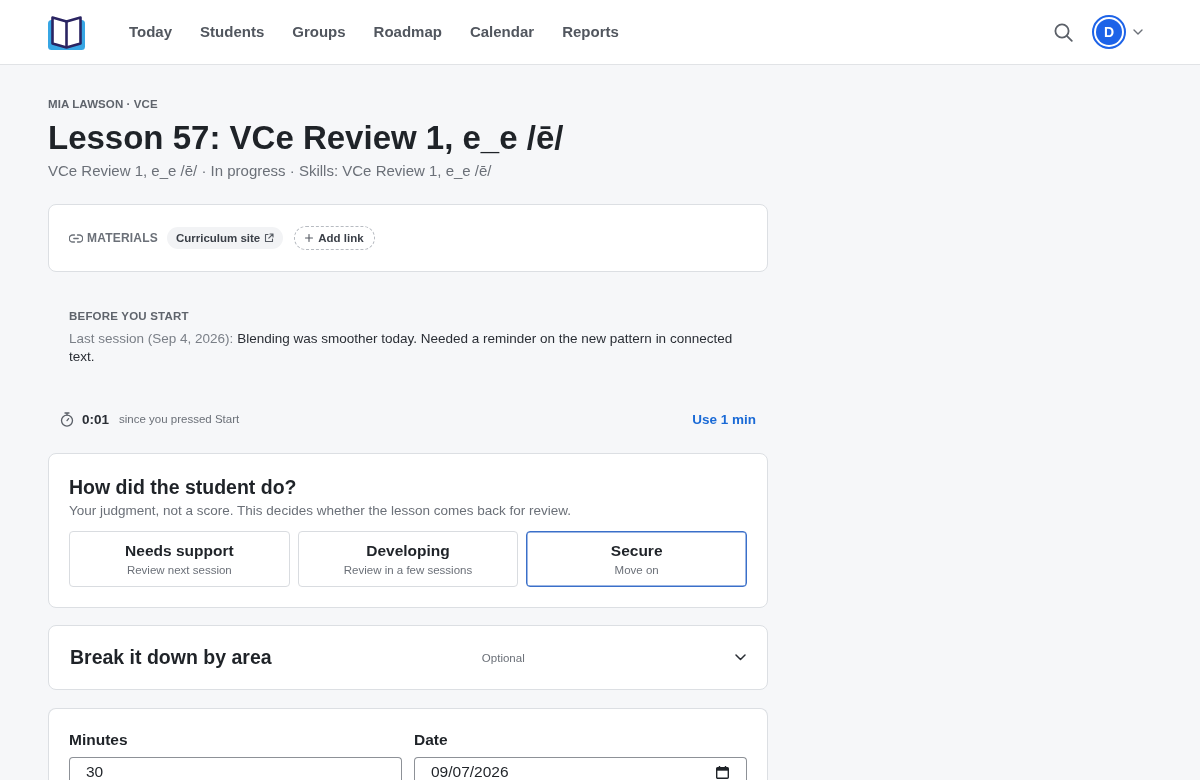 Image resolution: width=1200 pixels, height=780 pixels. I want to click on rating-option: Needs support Review next session, so click(179, 559).